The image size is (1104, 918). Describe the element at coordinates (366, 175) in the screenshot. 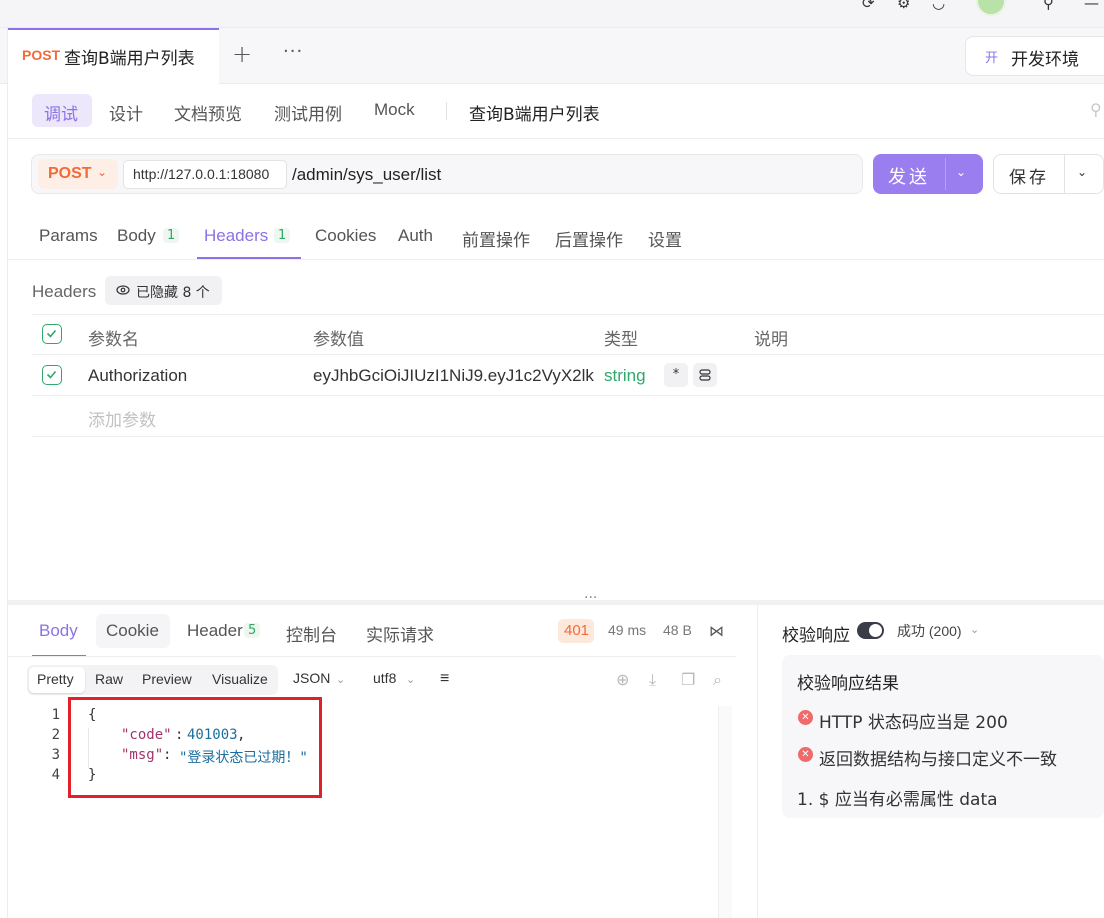

I see `url-path-input: /admin/sys_user/list` at that location.